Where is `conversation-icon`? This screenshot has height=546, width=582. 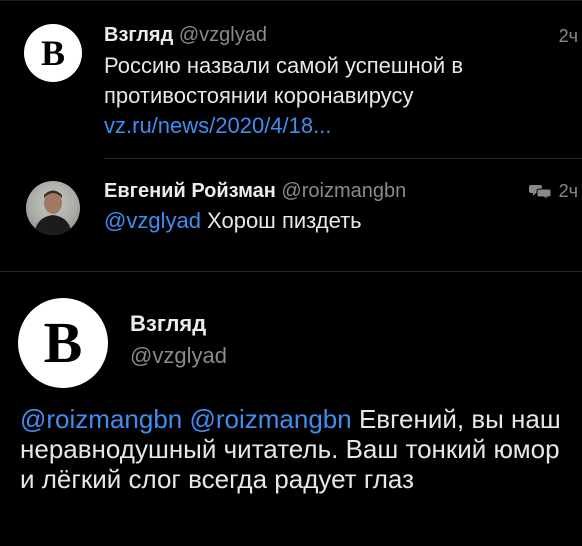
conversation-icon is located at coordinates (539, 192).